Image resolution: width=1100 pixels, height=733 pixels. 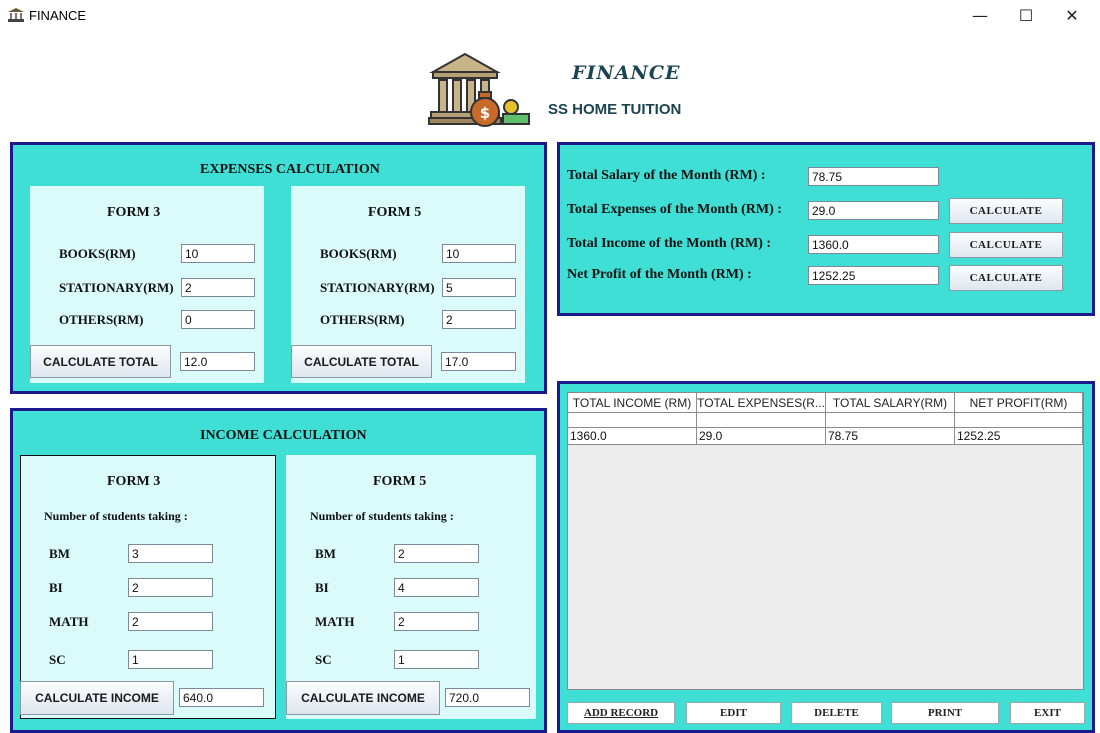 What do you see at coordinates (170, 553) in the screenshot?
I see `income-form3-bm-field: 3` at bounding box center [170, 553].